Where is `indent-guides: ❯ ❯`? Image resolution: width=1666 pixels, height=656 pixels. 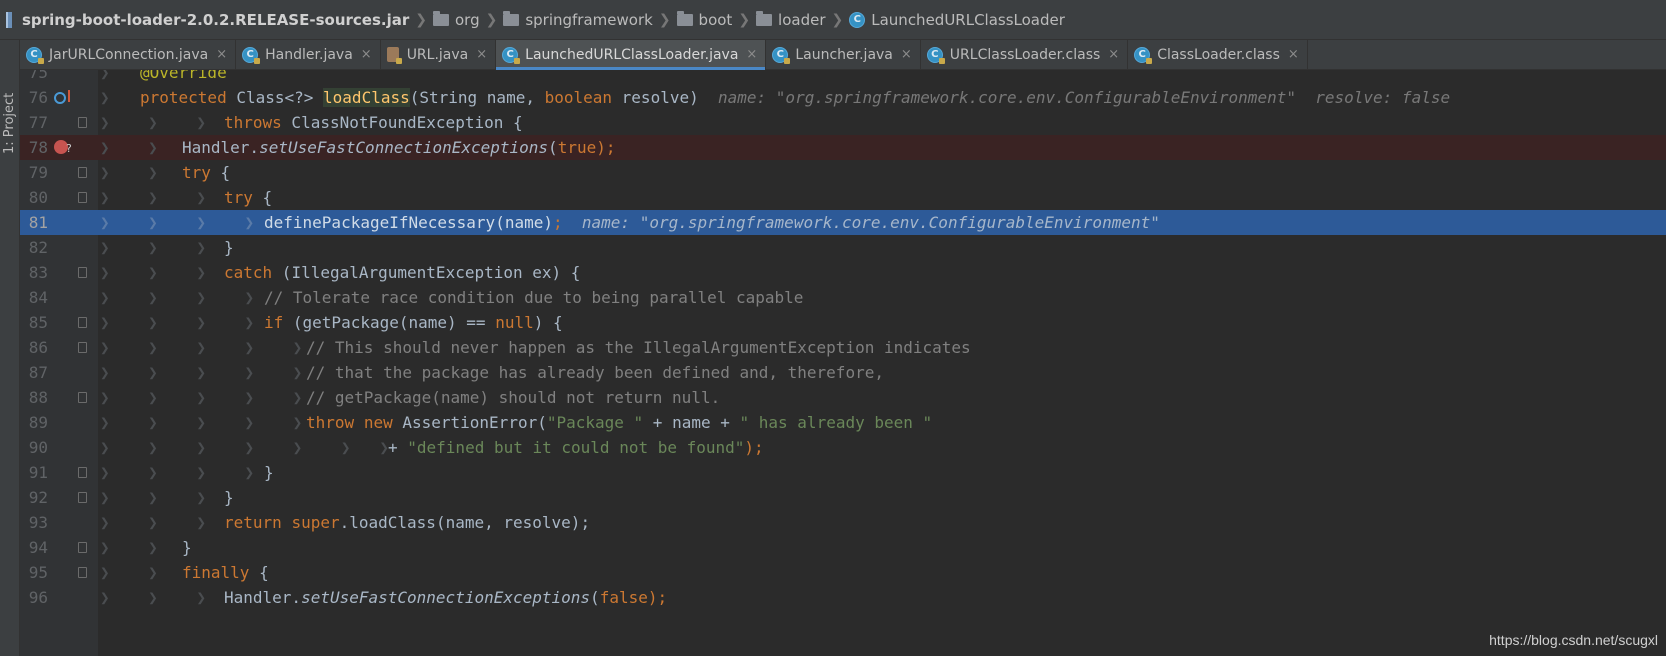 indent-guides: ❯ ❯ is located at coordinates (129, 547).